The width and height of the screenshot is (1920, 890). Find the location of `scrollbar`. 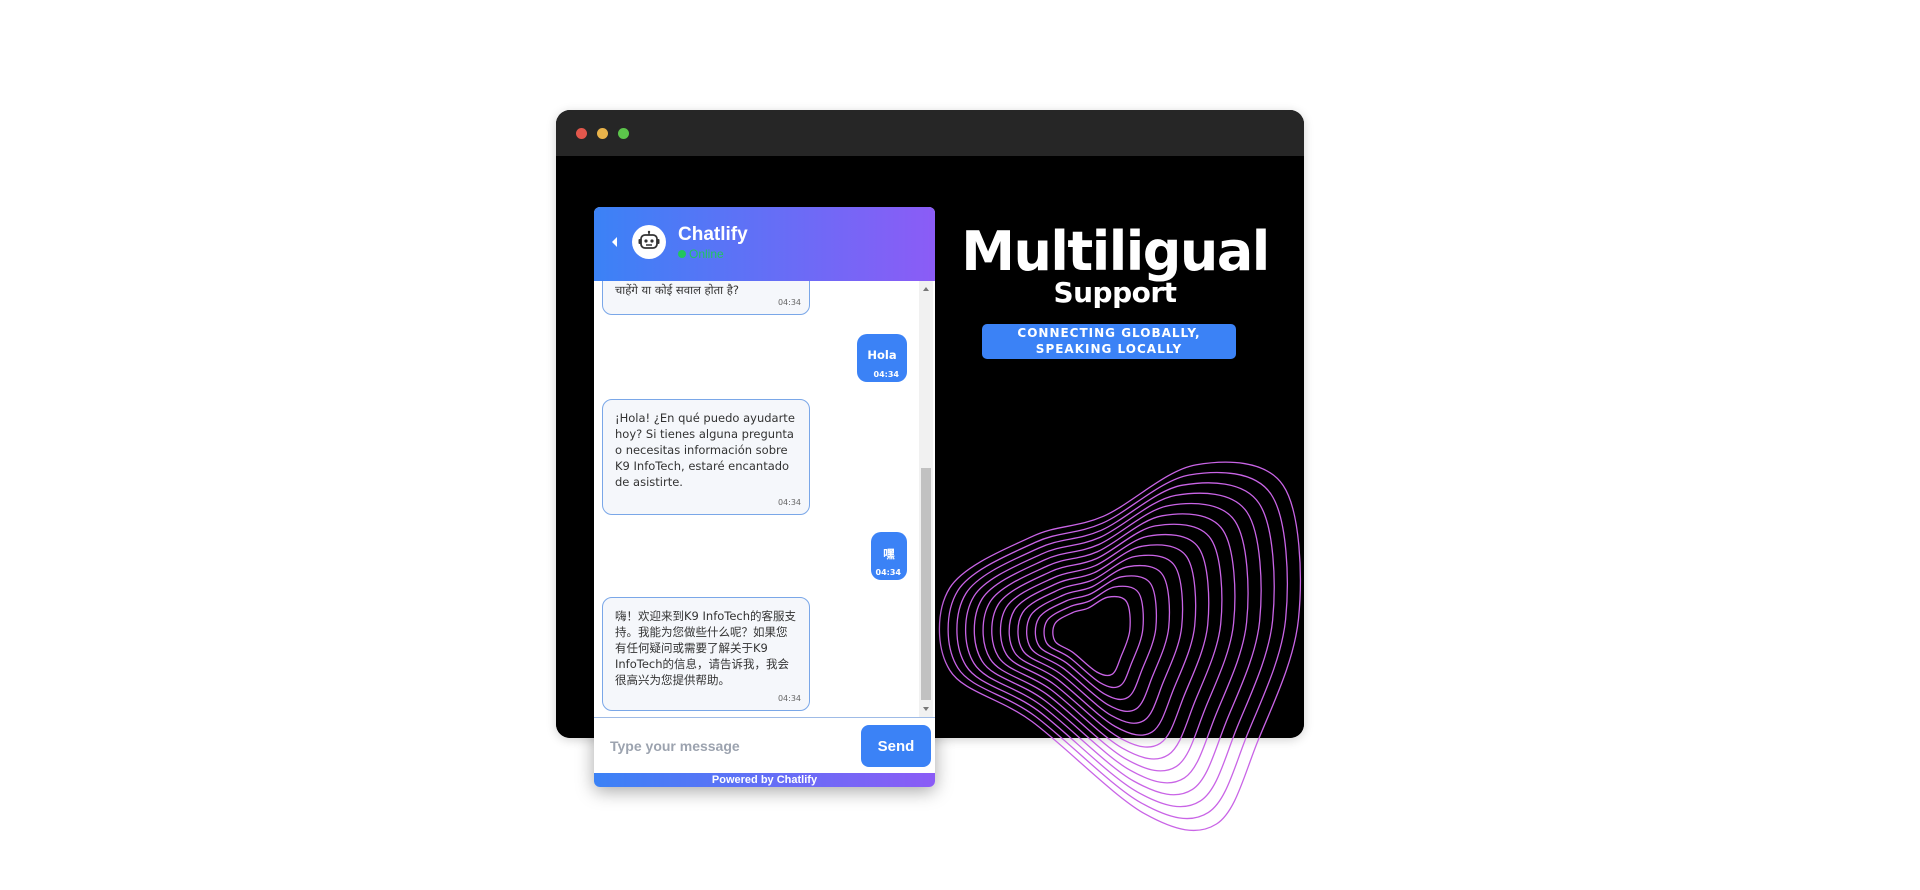

scrollbar is located at coordinates (926, 499).